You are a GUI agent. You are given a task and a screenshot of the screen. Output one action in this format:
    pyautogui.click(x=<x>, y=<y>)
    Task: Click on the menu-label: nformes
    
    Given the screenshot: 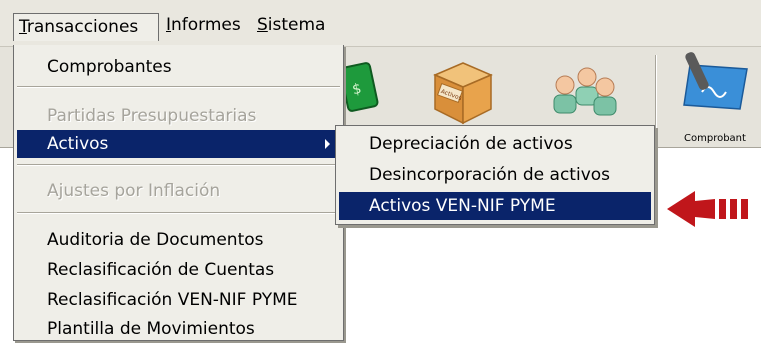 What is the action you would take?
    pyautogui.click(x=206, y=25)
    